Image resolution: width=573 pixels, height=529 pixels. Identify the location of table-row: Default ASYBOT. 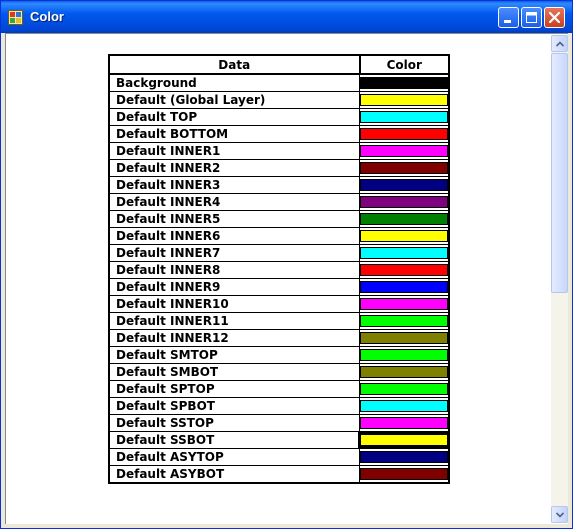
(279, 474).